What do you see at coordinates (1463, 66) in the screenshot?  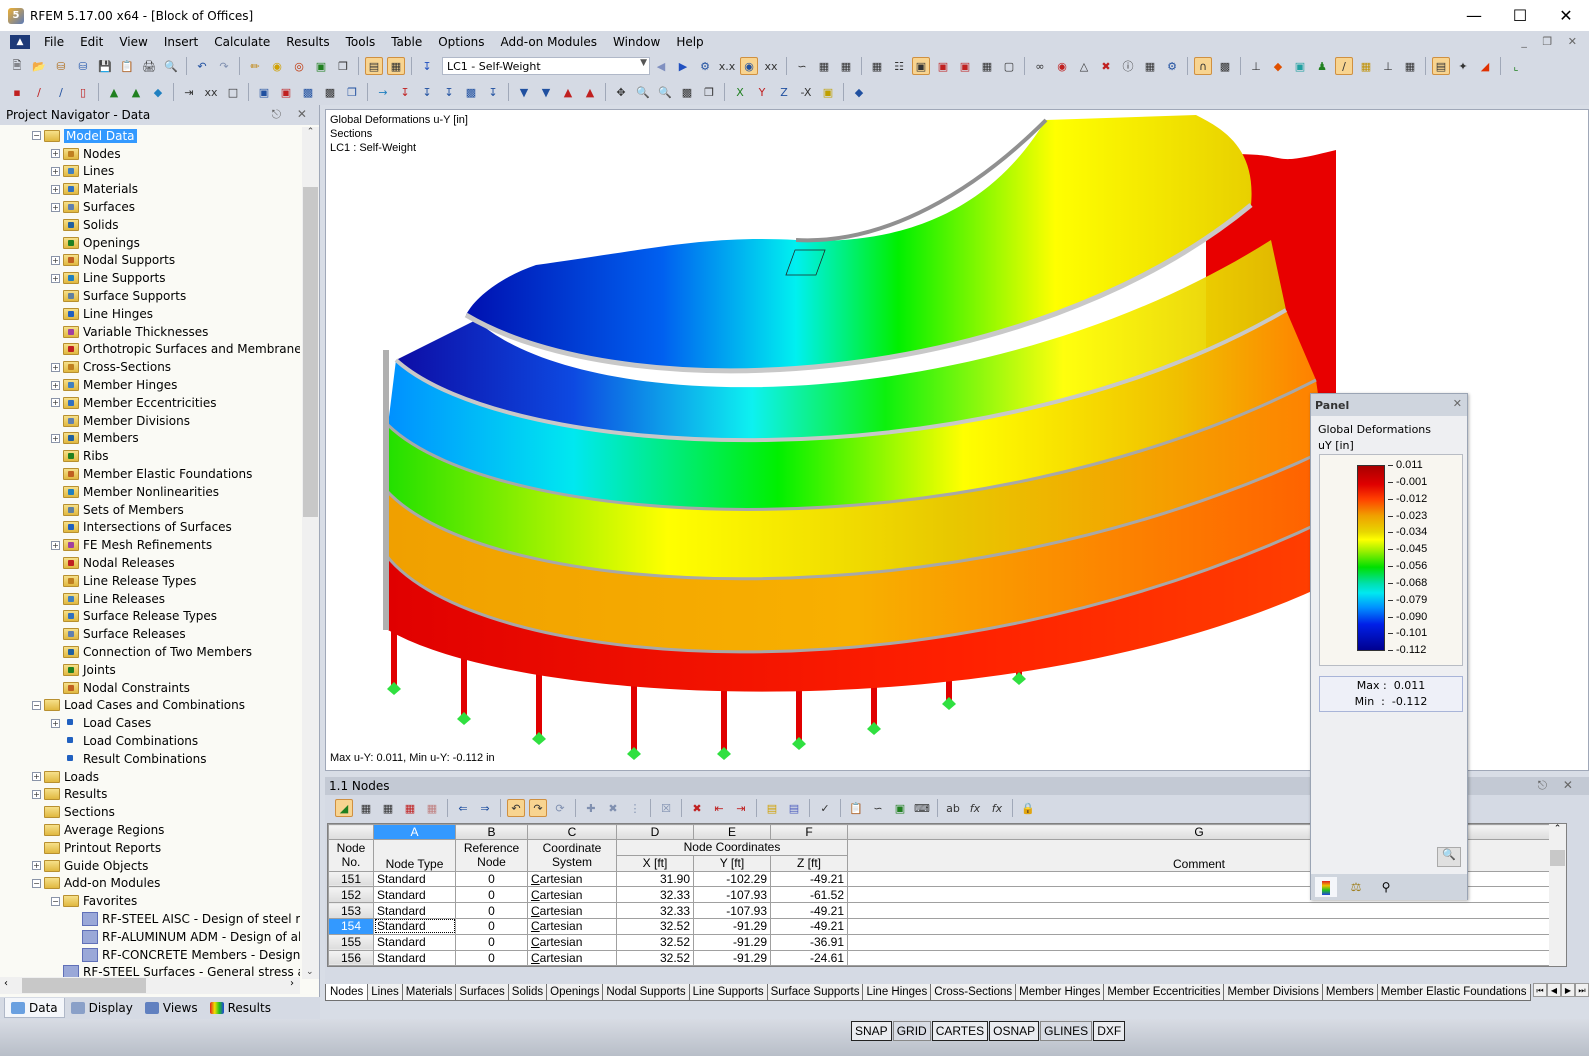 I see `wand-icon: ✦` at bounding box center [1463, 66].